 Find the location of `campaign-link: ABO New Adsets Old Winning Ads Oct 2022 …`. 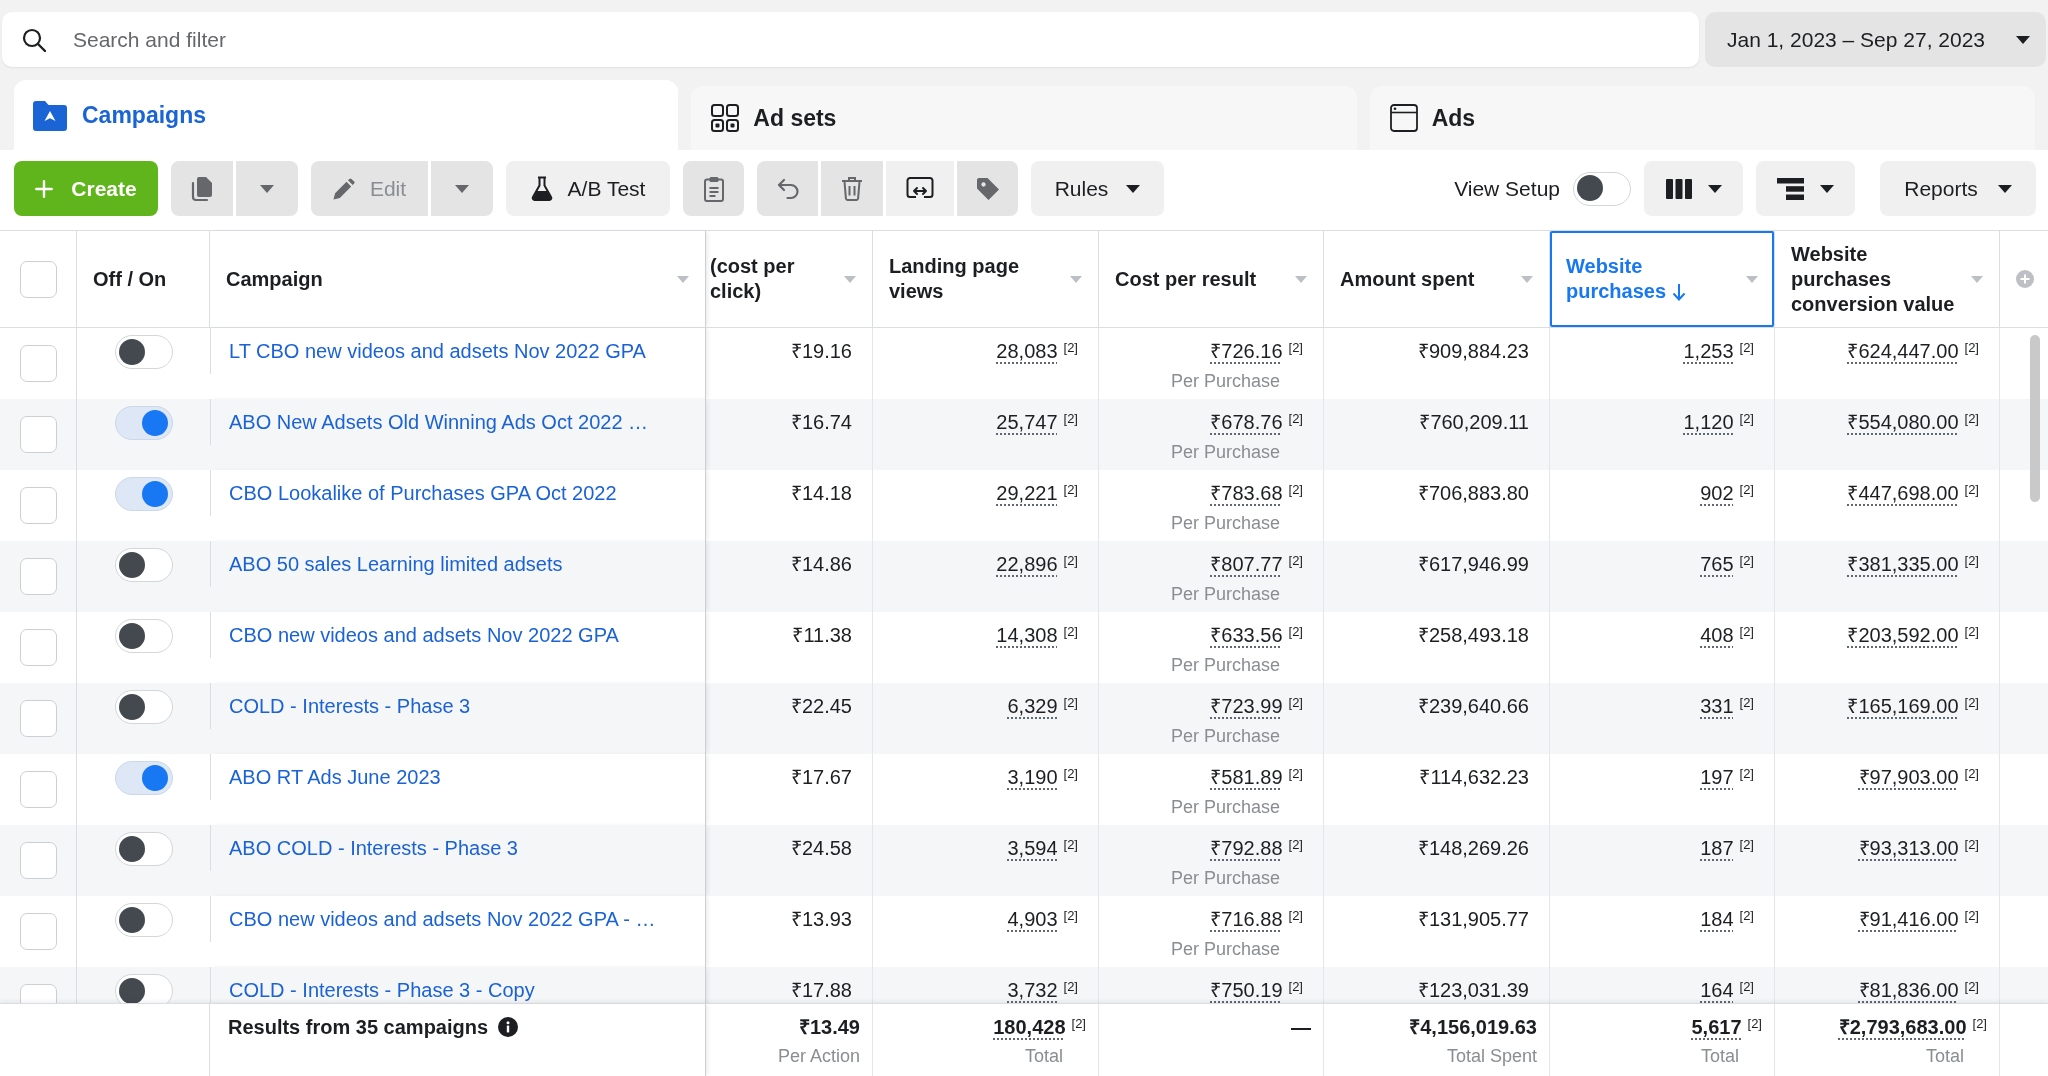

campaign-link: ABO New Adsets Old Winning Ads Oct 2022 … is located at coordinates (439, 422).